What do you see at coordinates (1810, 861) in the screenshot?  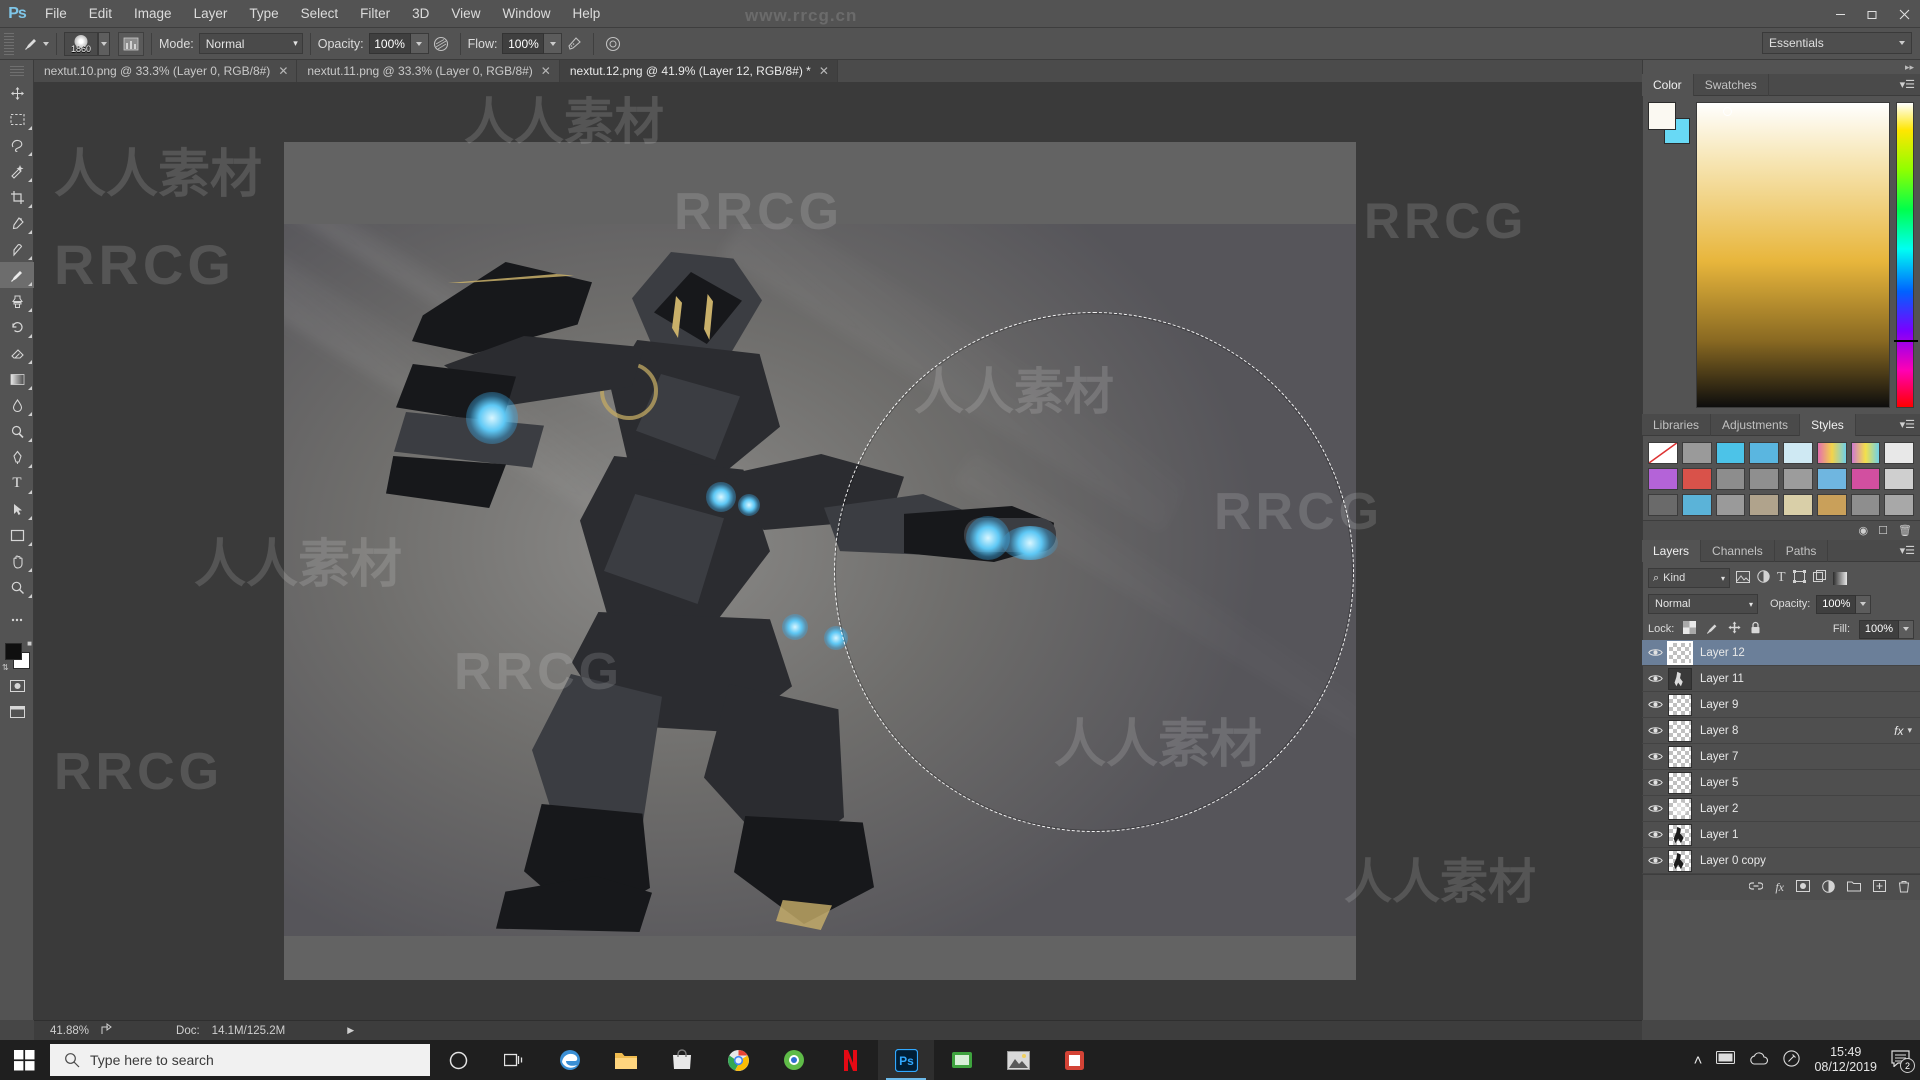 I see `layer-name: Layer 0 copy` at bounding box center [1810, 861].